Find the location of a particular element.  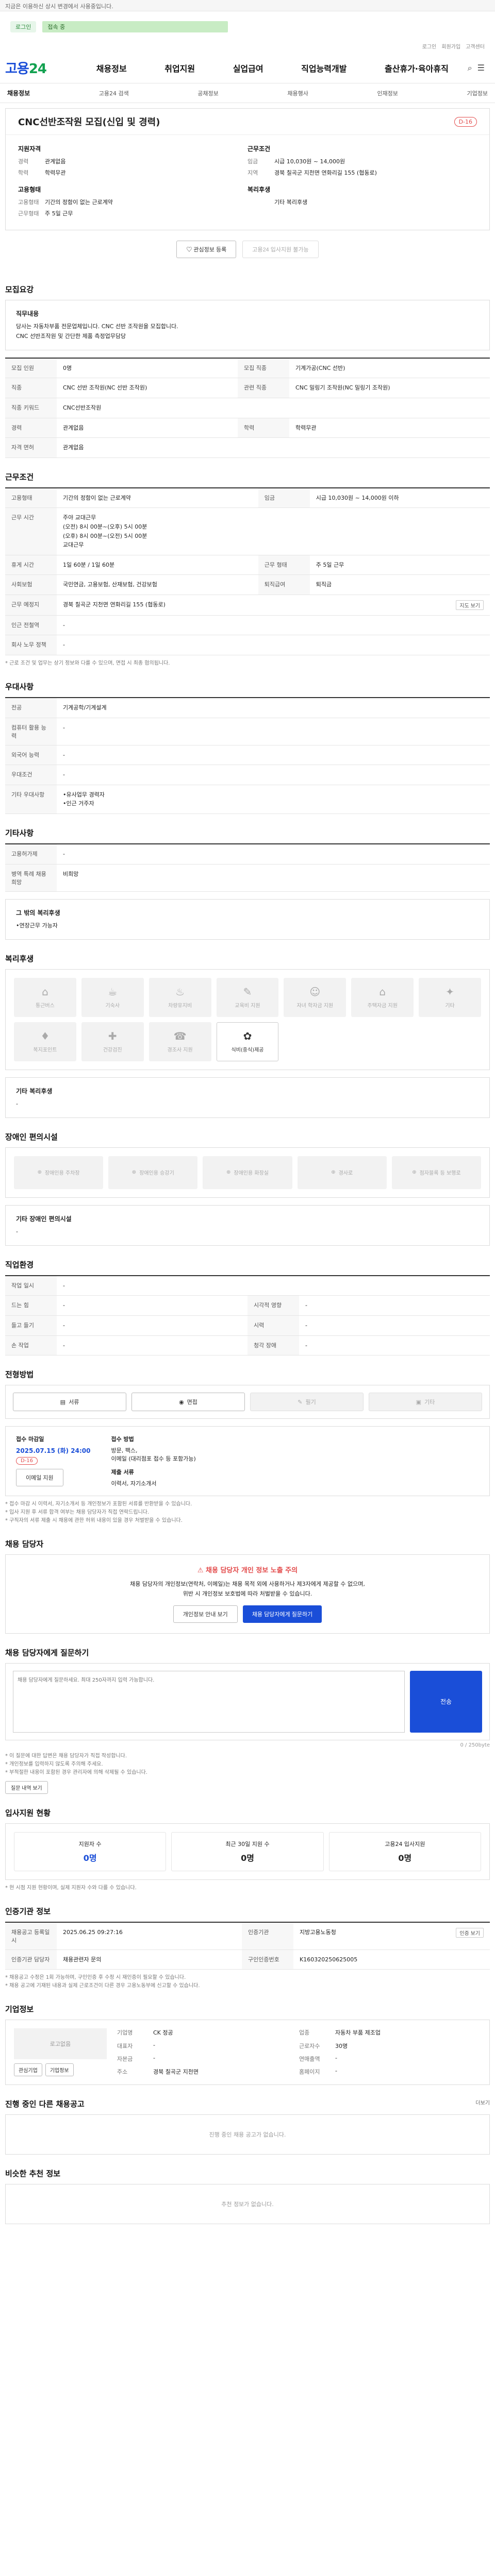

privacy-info-button: 개인정보 안내 보기 is located at coordinates (205, 1614).